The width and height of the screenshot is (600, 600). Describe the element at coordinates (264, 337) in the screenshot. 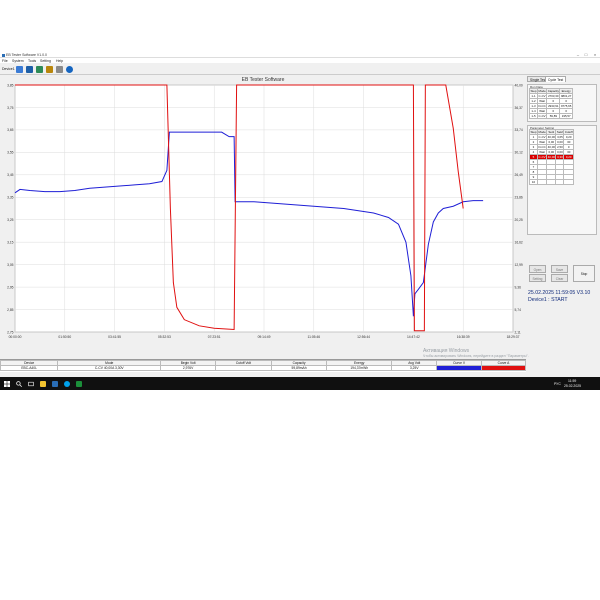

I see `x-axis-tick-label: 09:14:49` at that location.